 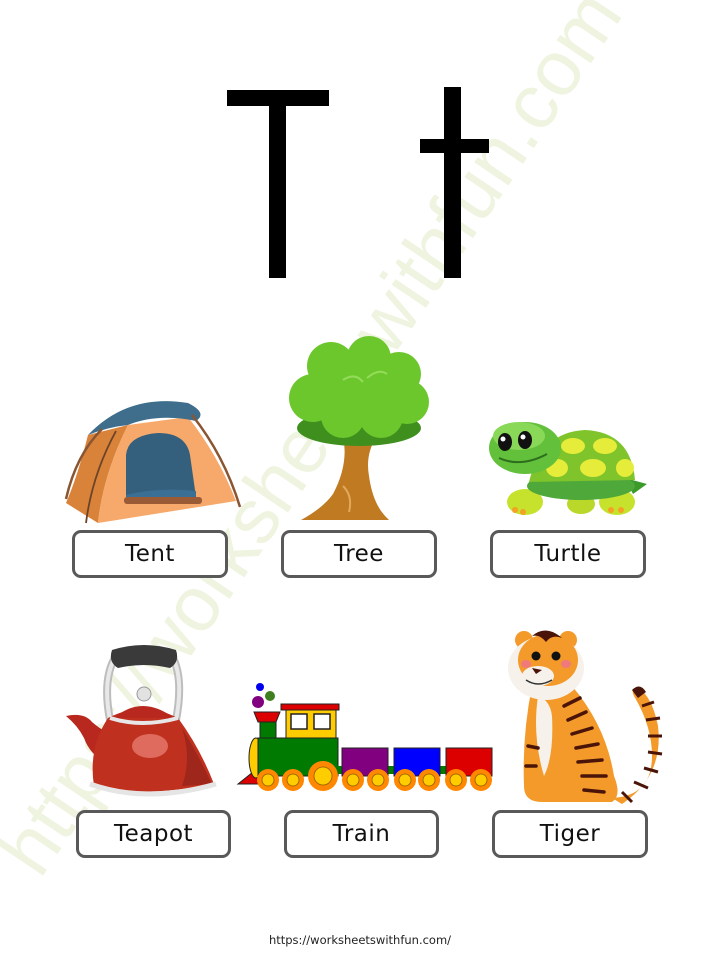 I want to click on item-label-text: Turtle, so click(x=568, y=554).